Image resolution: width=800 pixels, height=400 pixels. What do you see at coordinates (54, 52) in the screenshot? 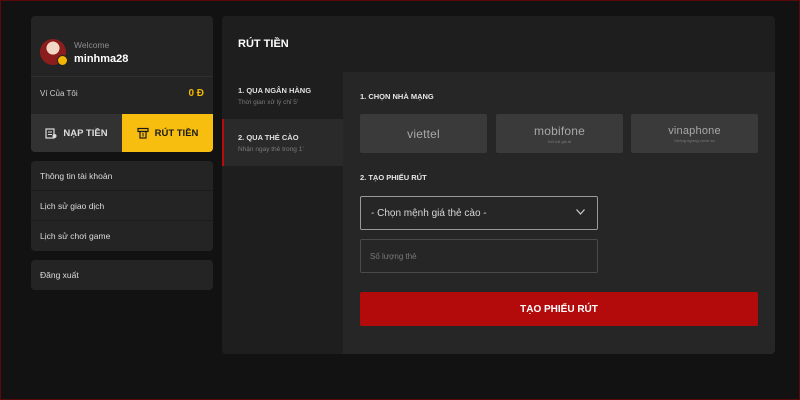
I see `avatar` at bounding box center [54, 52].